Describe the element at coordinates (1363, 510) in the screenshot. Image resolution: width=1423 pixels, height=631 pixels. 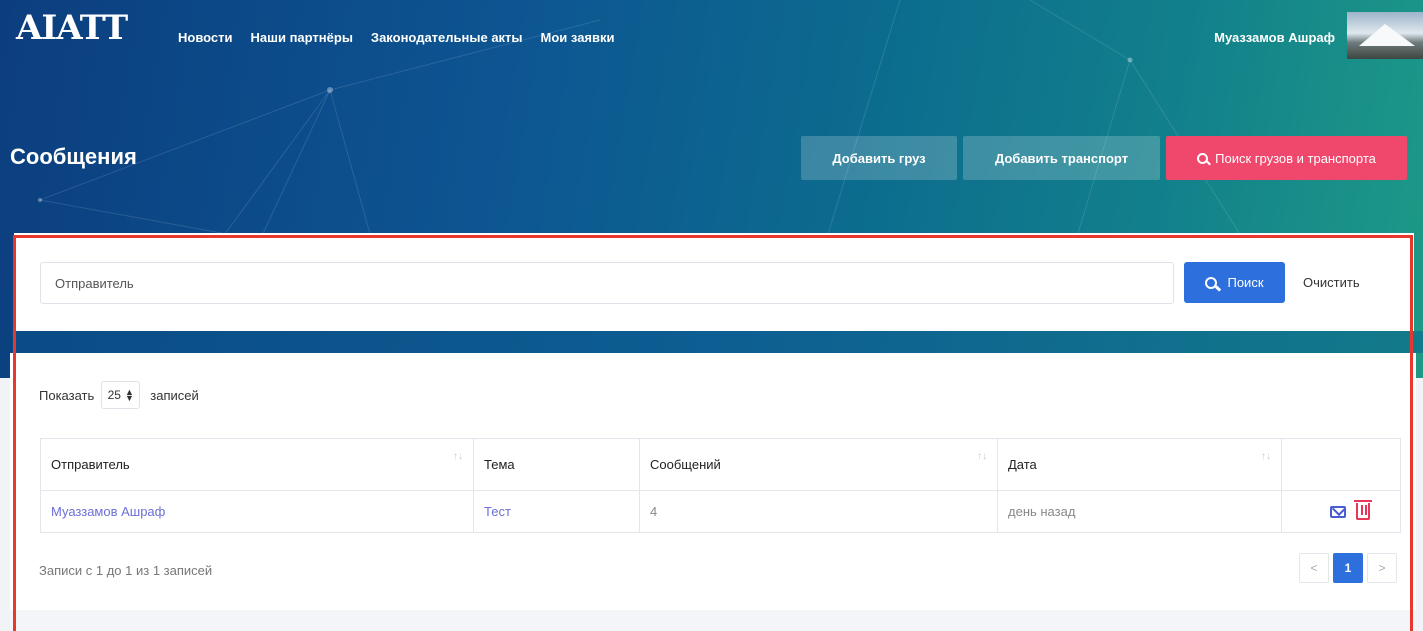
I see `trash-icon` at that location.